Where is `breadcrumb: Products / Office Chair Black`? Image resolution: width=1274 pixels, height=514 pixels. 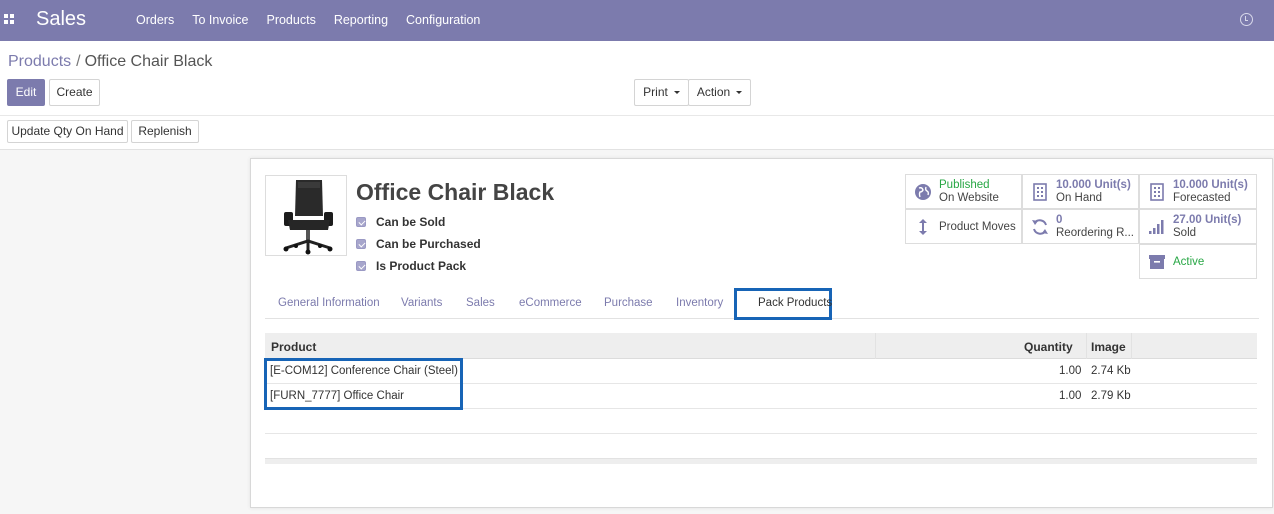
breadcrumb: Products / Office Chair Black is located at coordinates (110, 62).